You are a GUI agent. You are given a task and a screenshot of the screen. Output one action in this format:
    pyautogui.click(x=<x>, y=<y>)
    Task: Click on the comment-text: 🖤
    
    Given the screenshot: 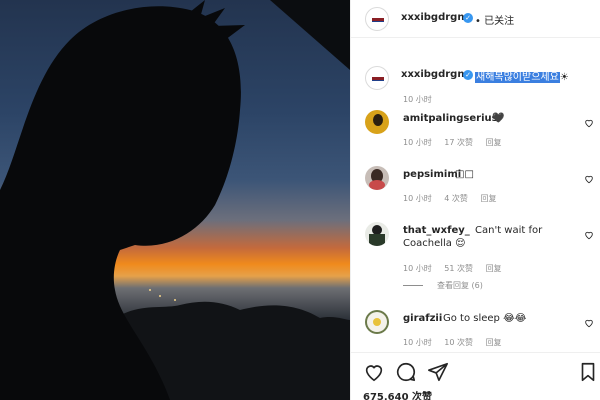 What is the action you would take?
    pyautogui.click(x=498, y=118)
    